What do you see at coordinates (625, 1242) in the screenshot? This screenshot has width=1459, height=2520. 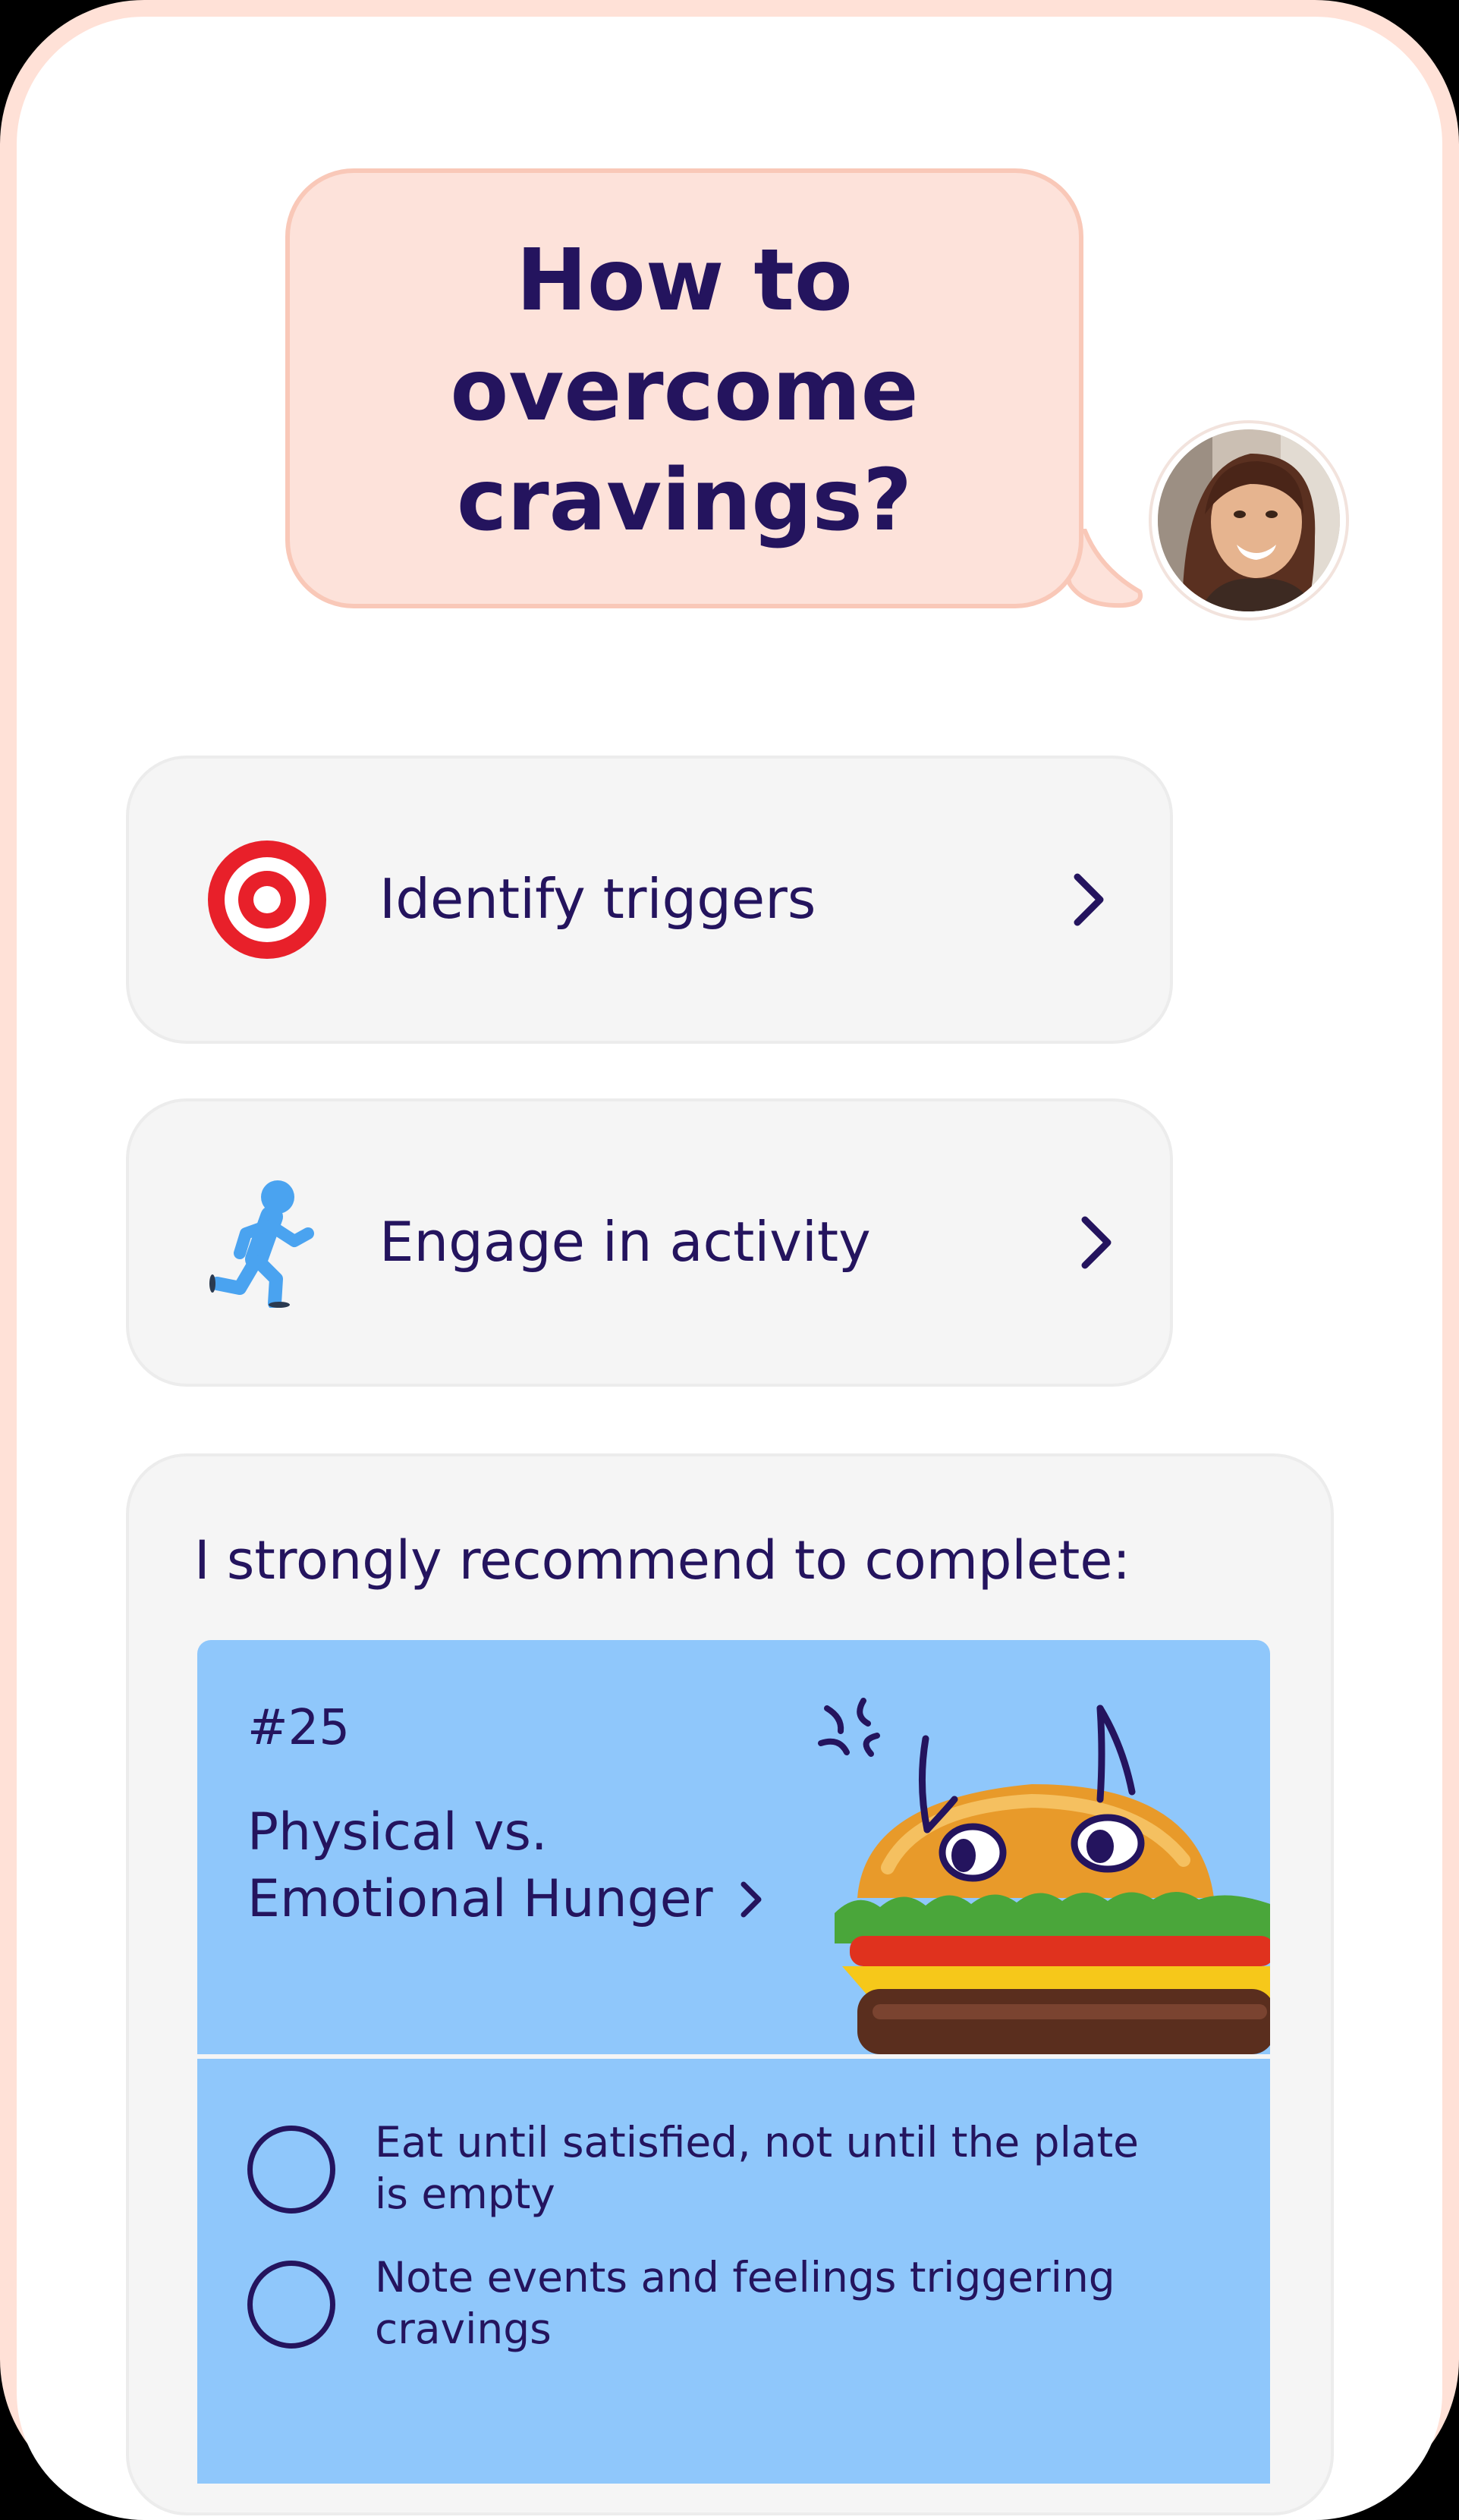 I see `engage-activity-label: Engage in activity` at bounding box center [625, 1242].